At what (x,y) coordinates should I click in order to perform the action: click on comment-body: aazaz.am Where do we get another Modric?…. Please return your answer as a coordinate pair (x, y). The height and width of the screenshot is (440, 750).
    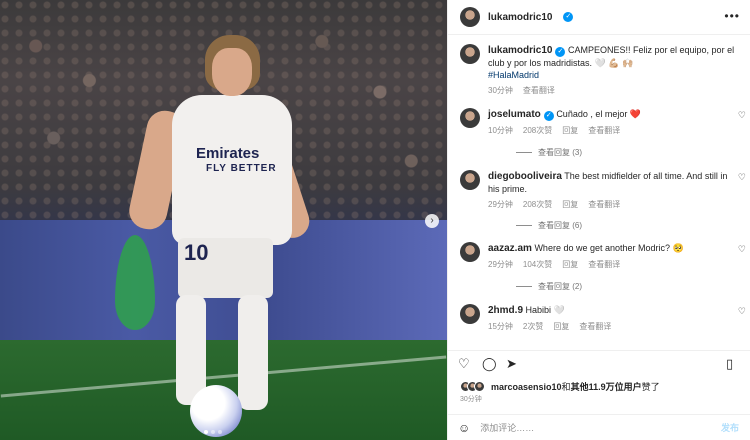
    Looking at the image, I should click on (608, 256).